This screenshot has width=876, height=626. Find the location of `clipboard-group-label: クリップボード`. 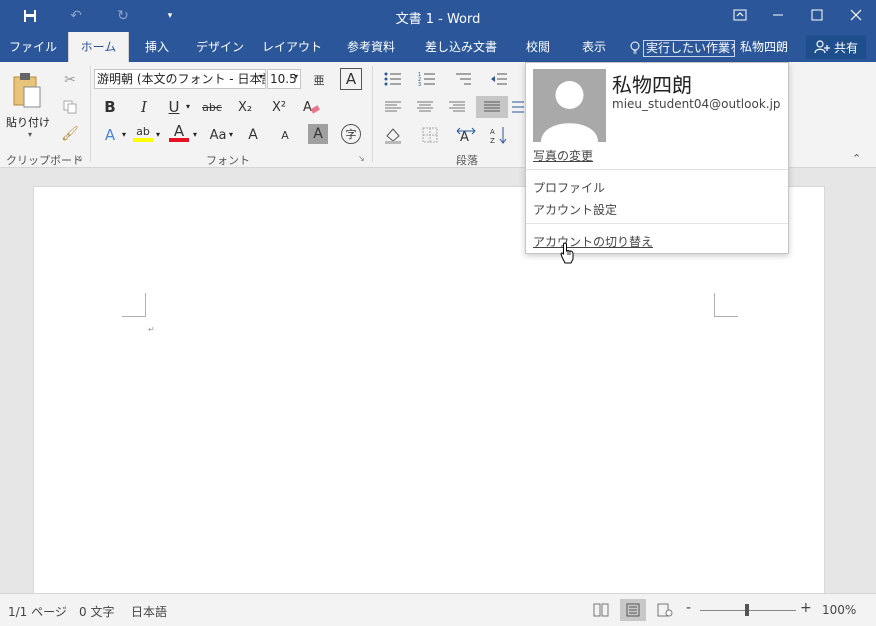

clipboard-group-label: クリップボード is located at coordinates (44, 160).